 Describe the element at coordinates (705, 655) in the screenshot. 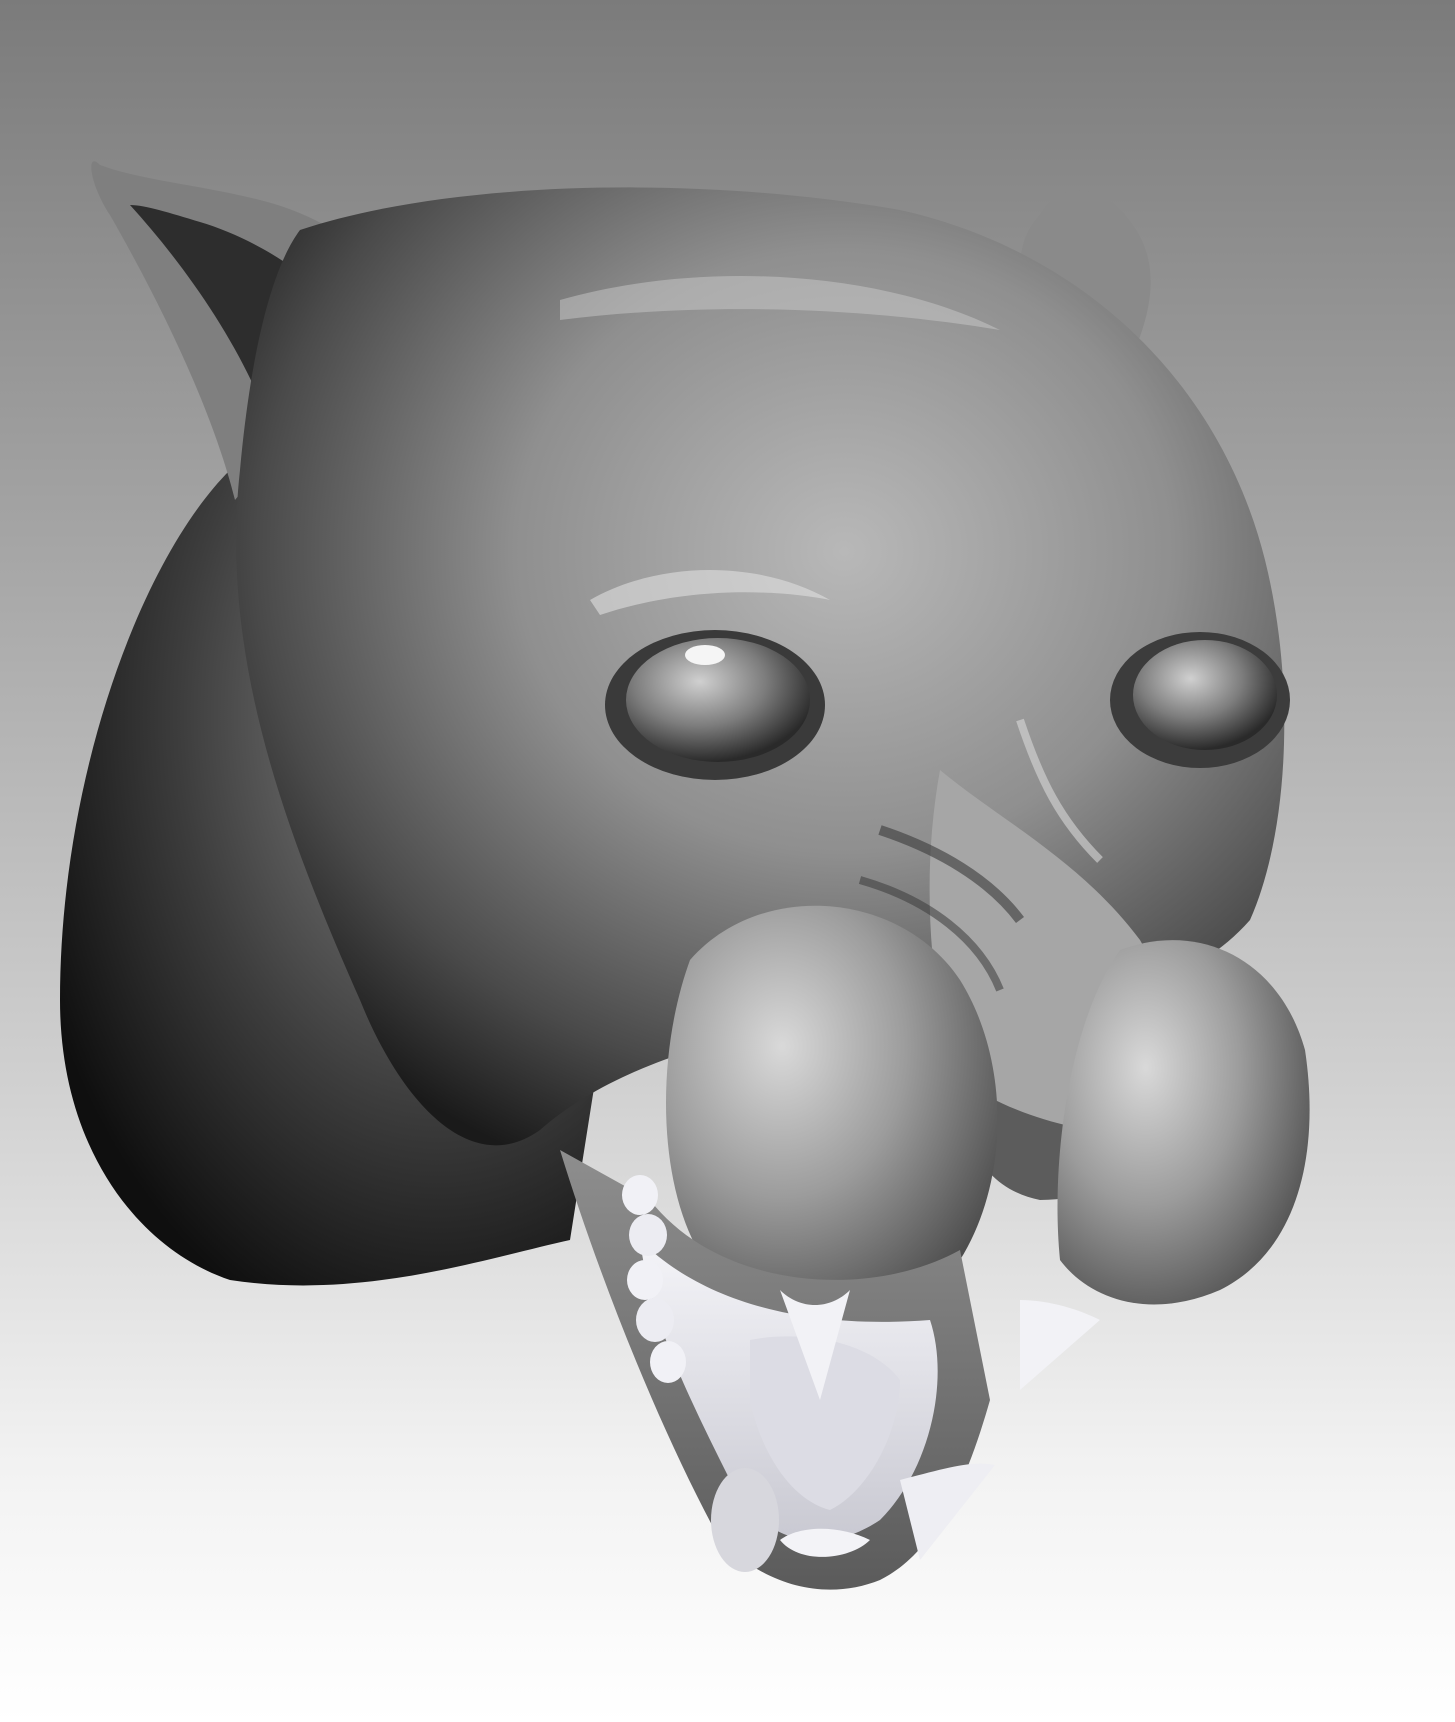

I see `left-eye-glint` at that location.